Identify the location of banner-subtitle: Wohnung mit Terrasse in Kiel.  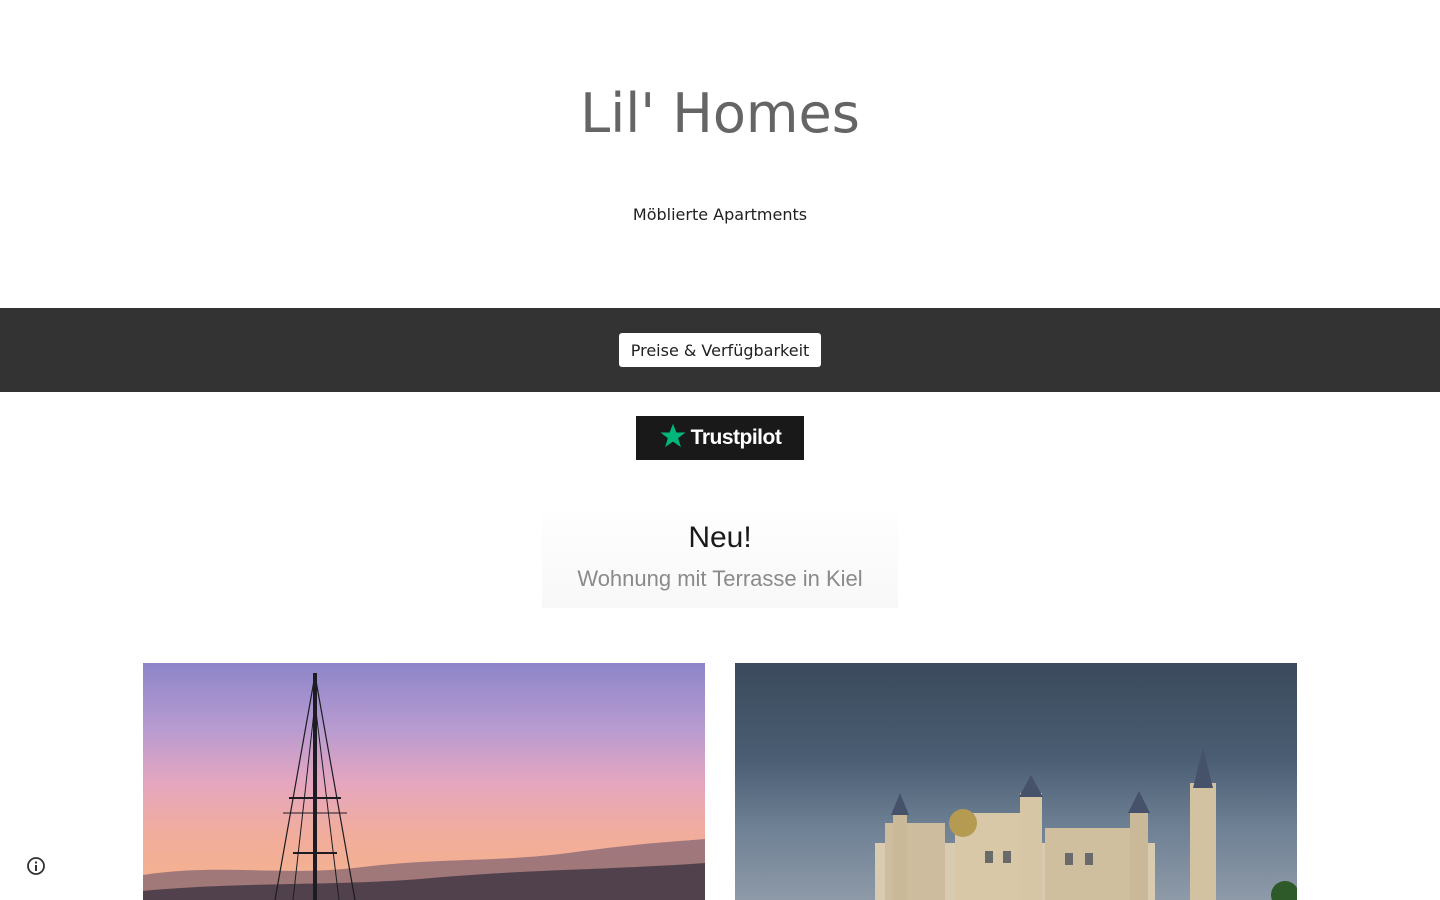
(720, 578).